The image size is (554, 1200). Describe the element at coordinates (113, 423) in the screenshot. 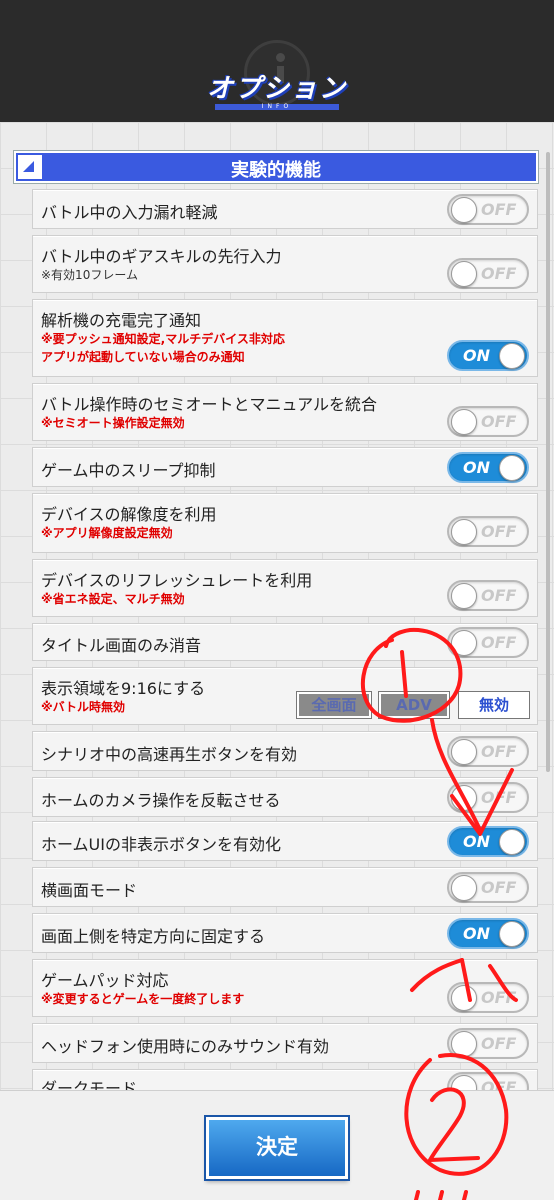

I see `setting-note: ※セミオート操作設定無効` at that location.